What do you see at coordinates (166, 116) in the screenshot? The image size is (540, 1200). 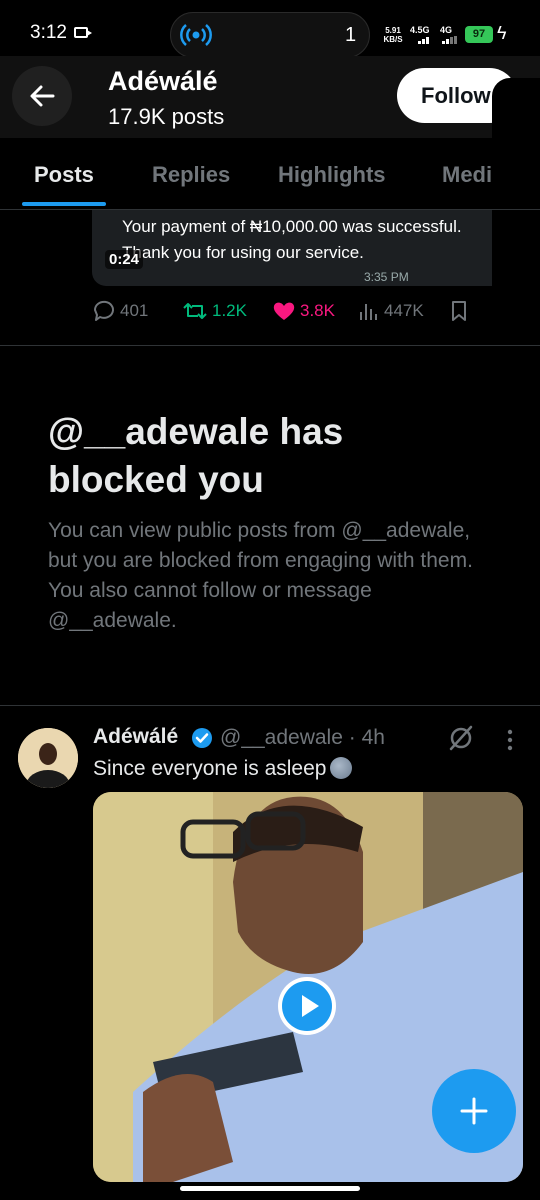 I see `profile-post-count: 17.9K posts` at bounding box center [166, 116].